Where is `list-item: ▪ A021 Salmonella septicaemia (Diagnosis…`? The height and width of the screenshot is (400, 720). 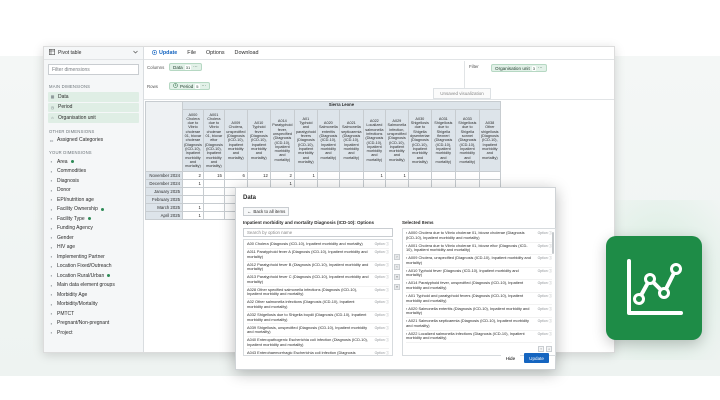 list-item: ▪ A021 Salmonella septicaemia (Diagnosis… is located at coordinates (479, 324).